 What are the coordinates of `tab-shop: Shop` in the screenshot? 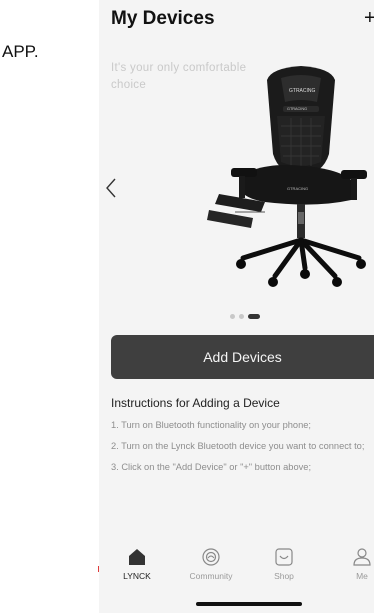 It's located at (284, 563).